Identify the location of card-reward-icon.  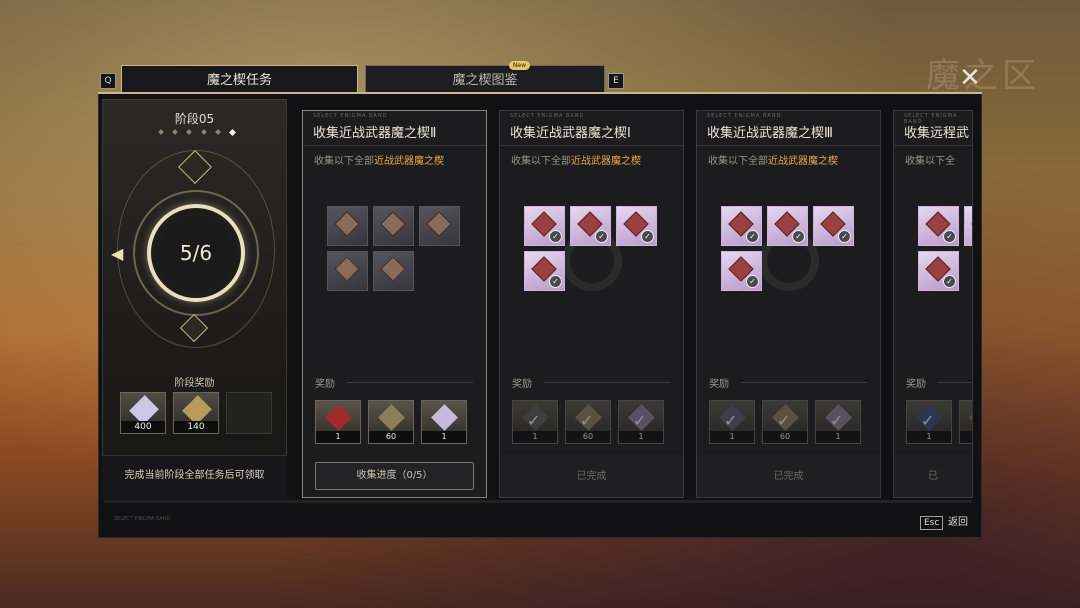
(444, 417).